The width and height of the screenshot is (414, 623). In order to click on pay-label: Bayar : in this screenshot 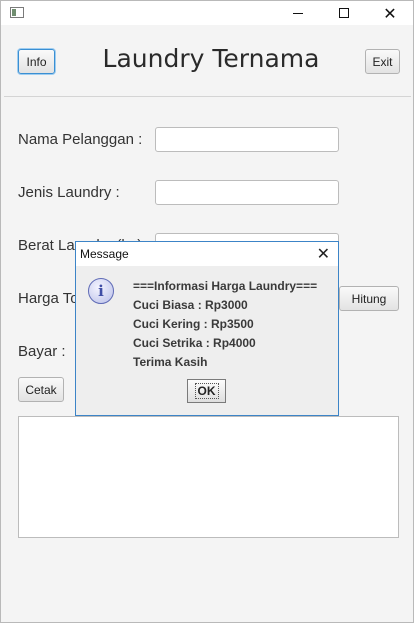, I will do `click(42, 351)`.